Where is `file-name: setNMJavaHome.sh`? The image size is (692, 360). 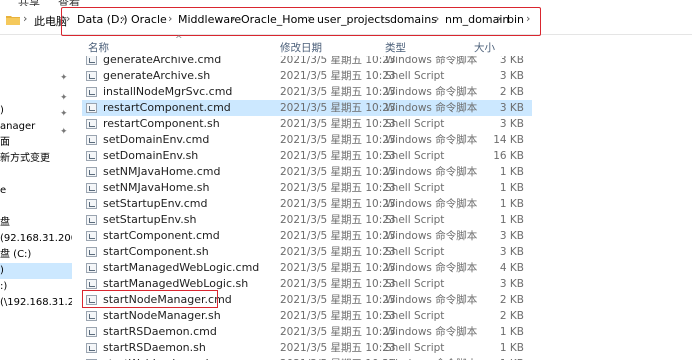 file-name: setNMJavaHome.sh is located at coordinates (156, 187).